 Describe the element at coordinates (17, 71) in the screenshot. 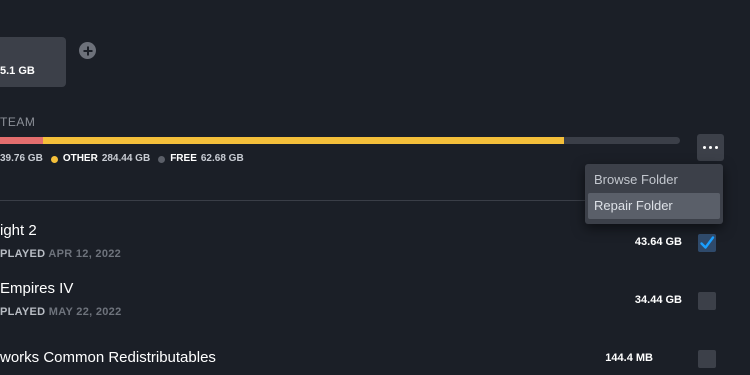

I see `drive-size-label: 5.1 GB` at that location.